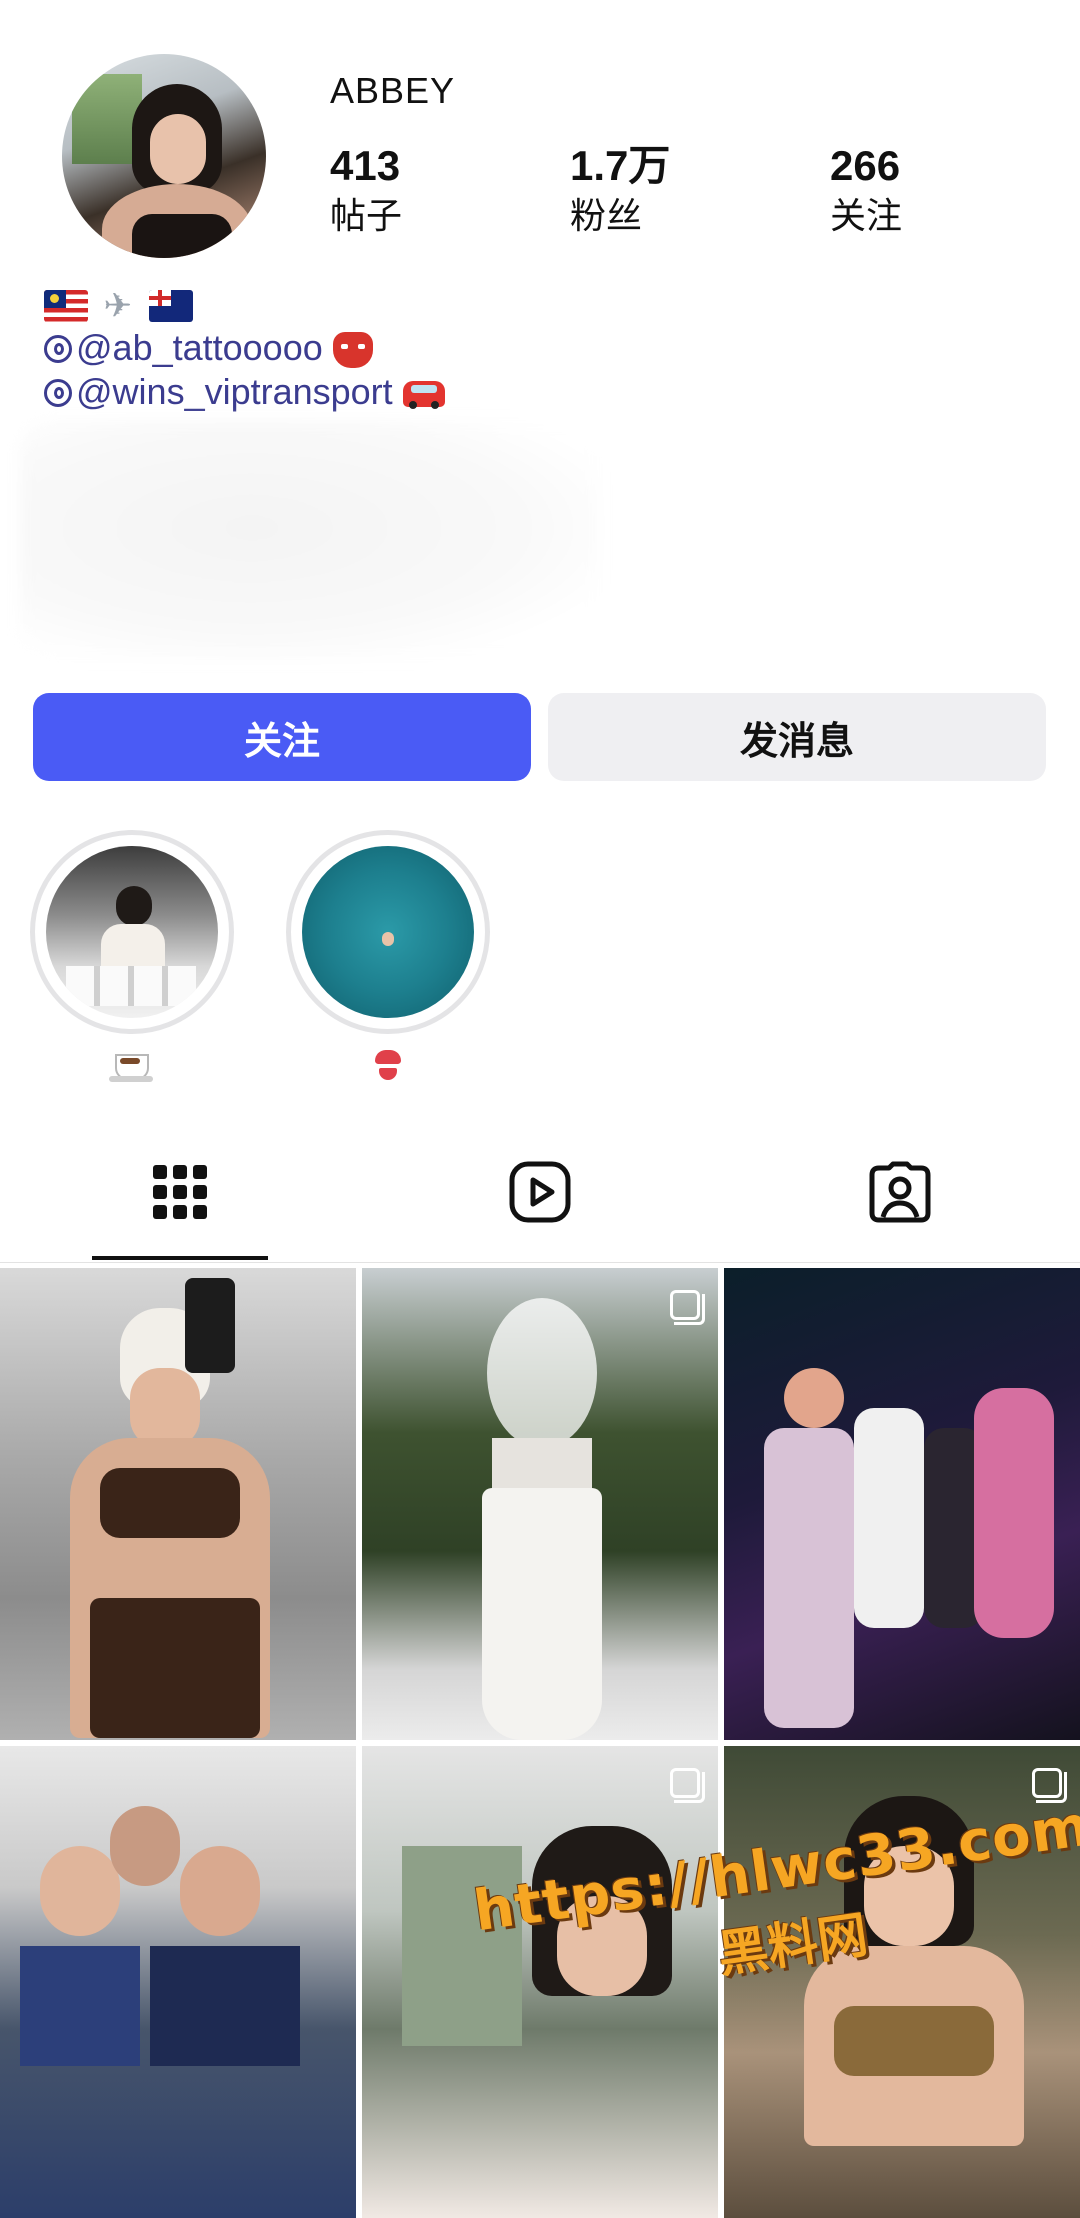 The height and width of the screenshot is (2218, 1080). I want to click on stat-followers-label: 粉丝, so click(606, 215).